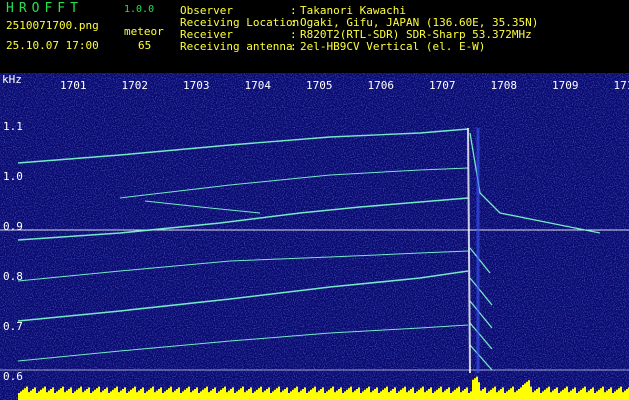  I want to click on app-version: 1.0.0, so click(139, 9).